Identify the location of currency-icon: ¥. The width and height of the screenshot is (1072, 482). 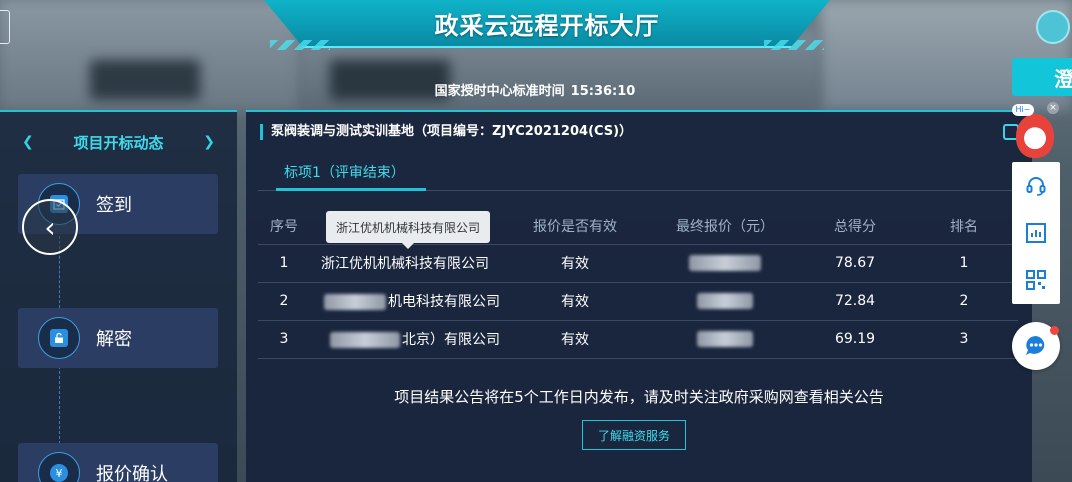
(59, 473).